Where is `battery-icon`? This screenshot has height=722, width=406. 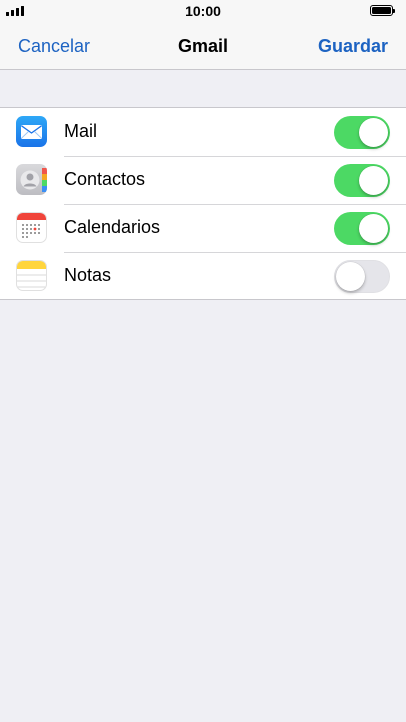
battery-icon is located at coordinates (383, 10).